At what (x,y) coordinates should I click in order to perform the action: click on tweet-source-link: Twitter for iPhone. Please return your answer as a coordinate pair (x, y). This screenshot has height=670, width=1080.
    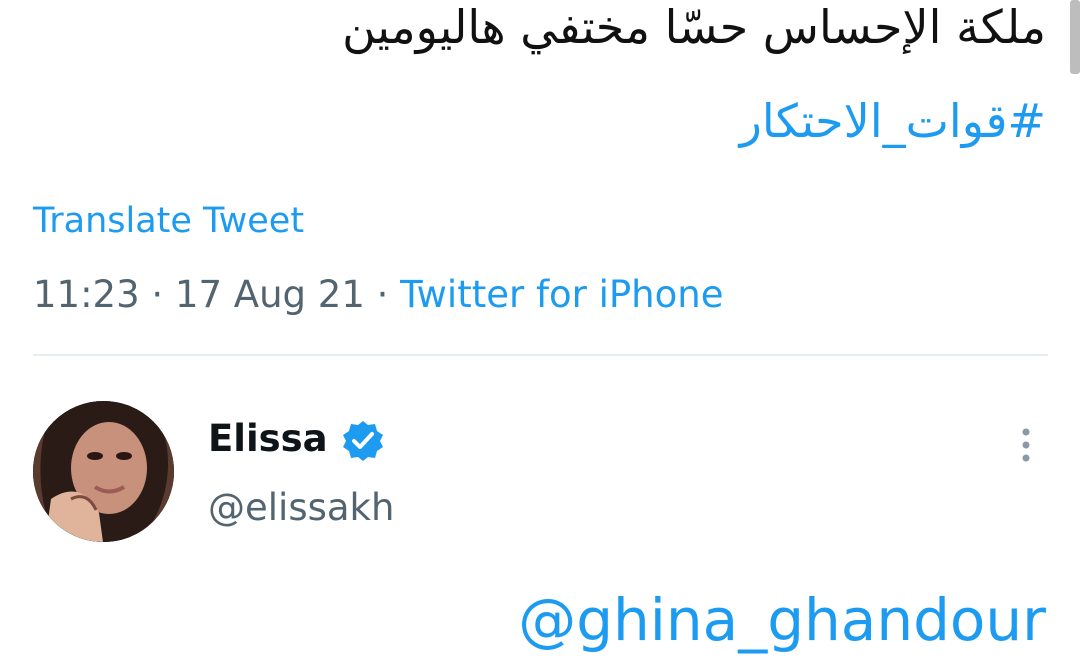
    Looking at the image, I should click on (561, 294).